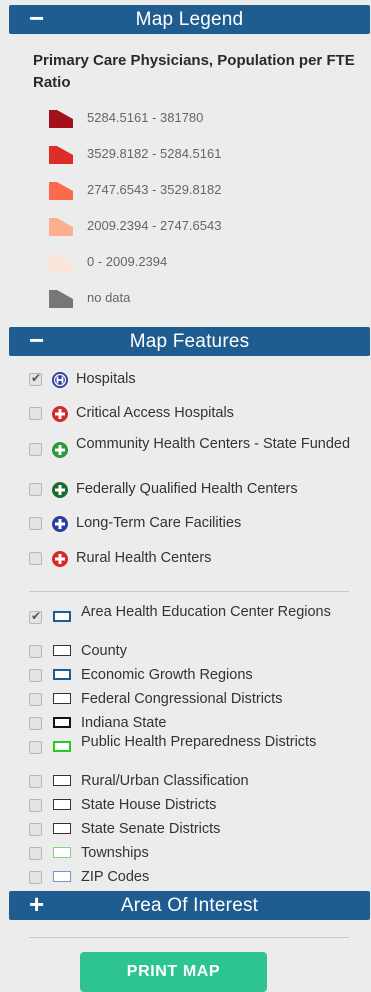 The height and width of the screenshot is (992, 371). I want to click on area-of-interest-header: + Area Of Interest, so click(189, 905).